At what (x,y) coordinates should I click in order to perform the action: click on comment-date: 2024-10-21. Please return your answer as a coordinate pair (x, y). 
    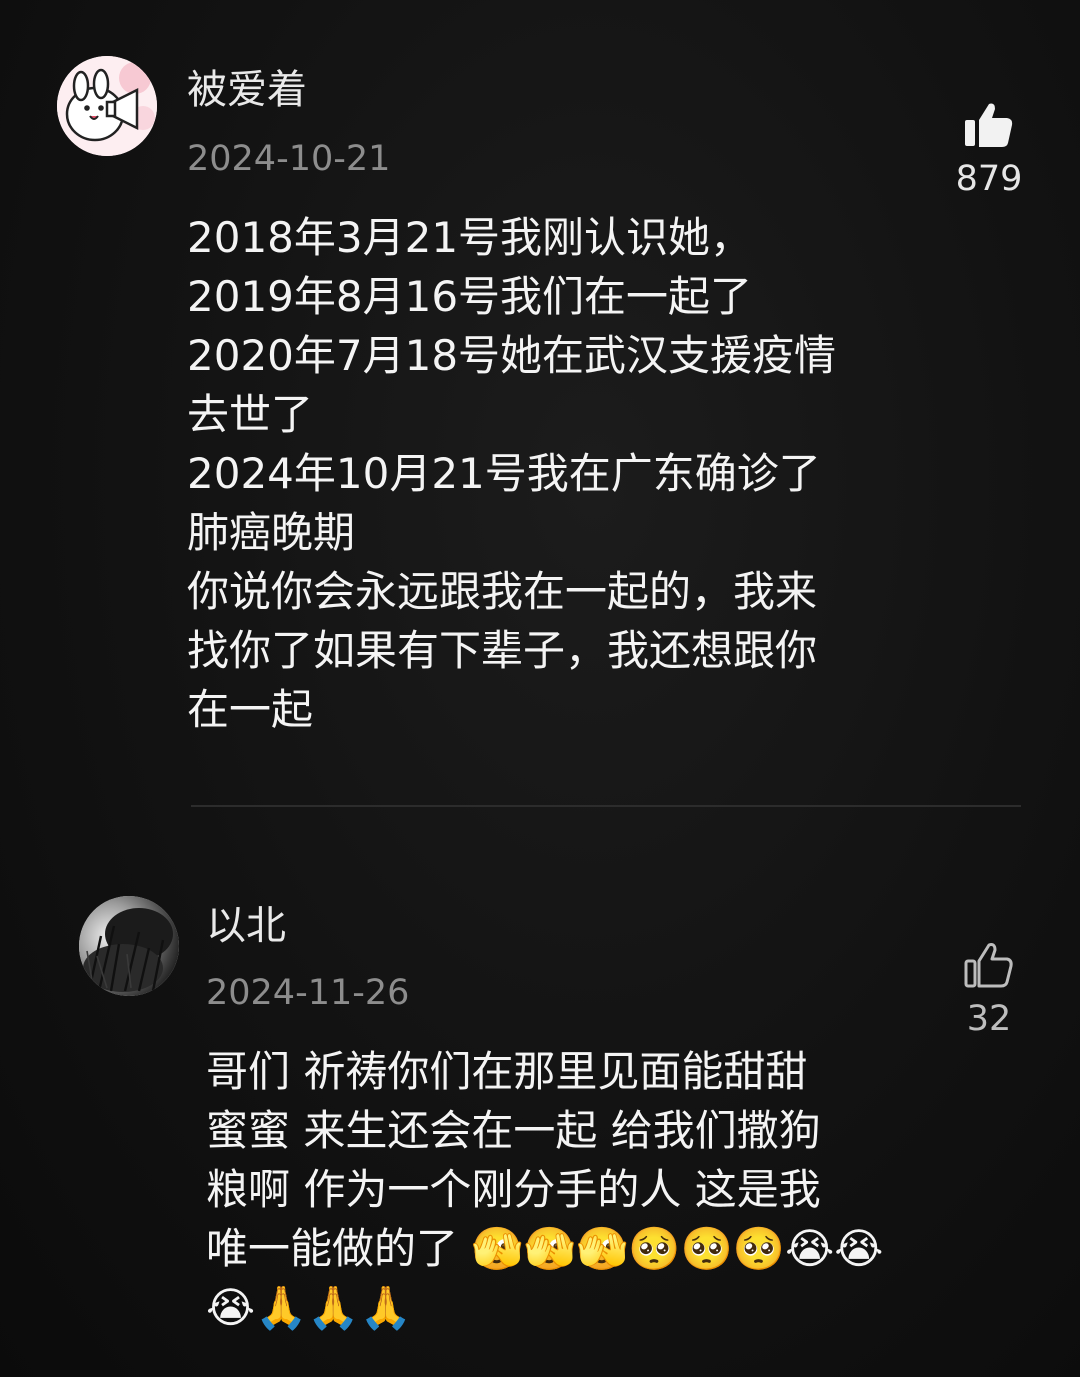
    Looking at the image, I should click on (289, 159).